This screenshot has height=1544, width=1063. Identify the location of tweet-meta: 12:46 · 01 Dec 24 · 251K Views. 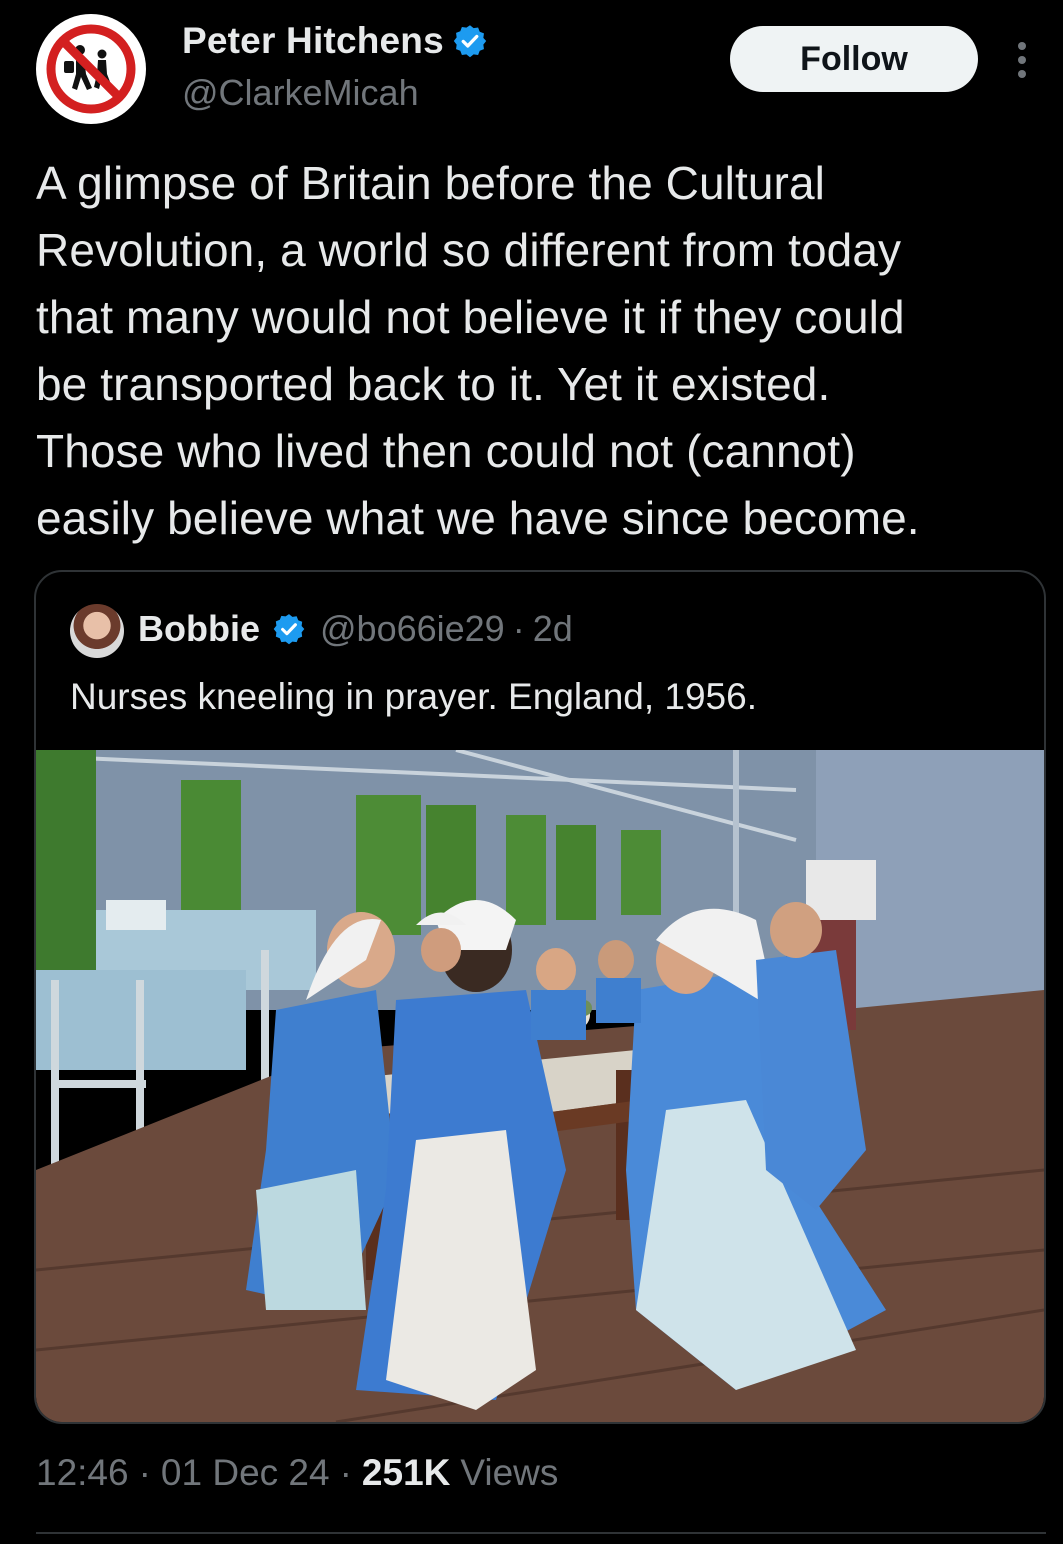
(297, 1473).